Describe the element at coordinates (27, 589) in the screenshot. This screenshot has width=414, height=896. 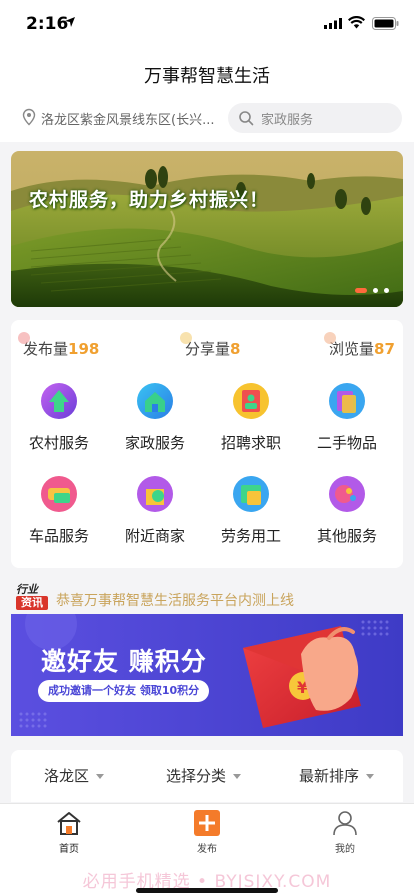
I see `news-badge-top: 行业` at that location.